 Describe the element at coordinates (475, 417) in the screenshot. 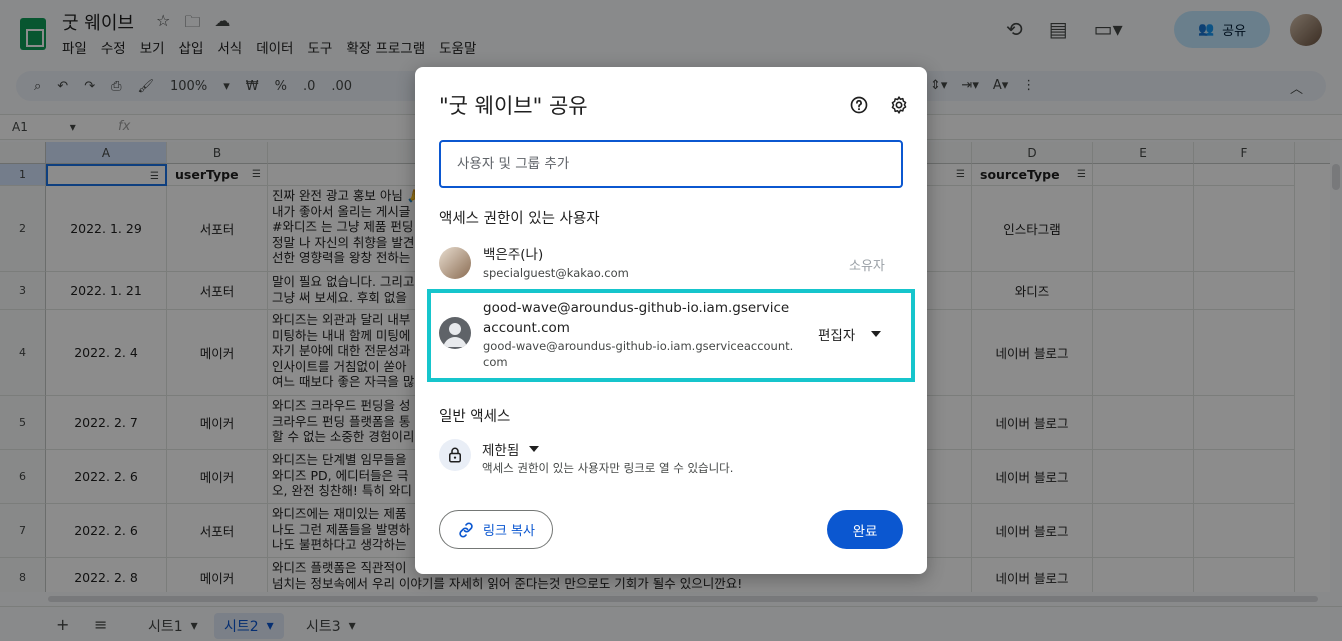

I see `general-access-heading: 일반 액세스` at that location.